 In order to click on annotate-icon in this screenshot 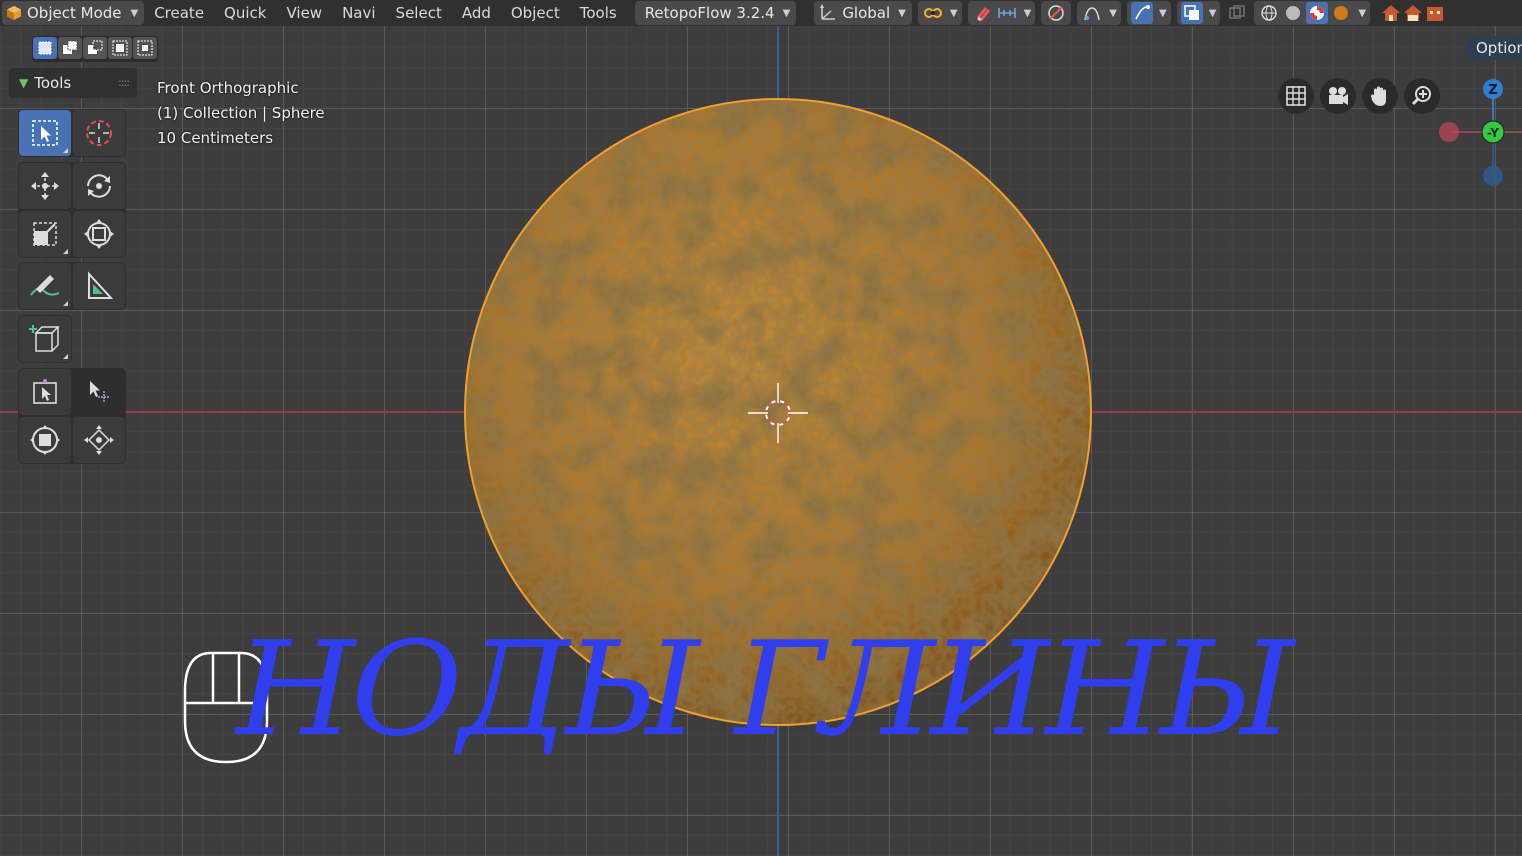, I will do `click(45, 285)`.